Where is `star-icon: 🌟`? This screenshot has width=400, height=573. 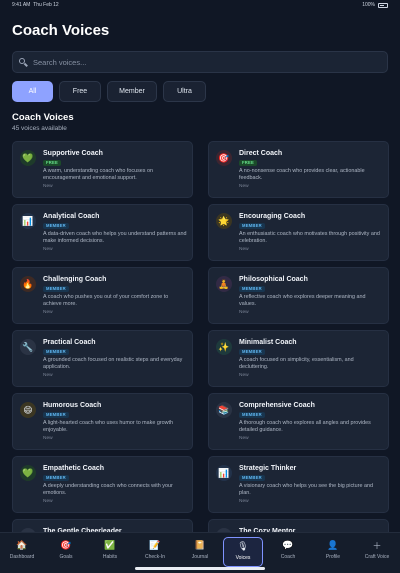
star-icon: 🌟 is located at coordinates (224, 221).